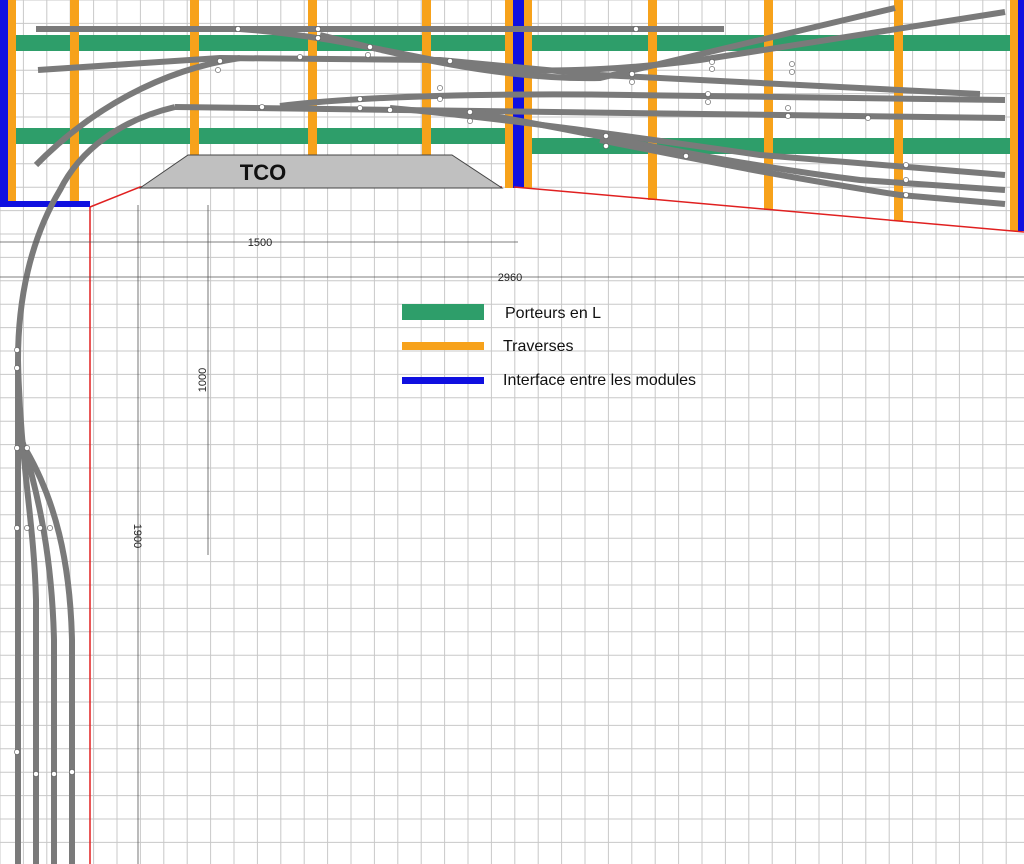  What do you see at coordinates (12, 102) in the screenshot?
I see `traverse-left-edge` at bounding box center [12, 102].